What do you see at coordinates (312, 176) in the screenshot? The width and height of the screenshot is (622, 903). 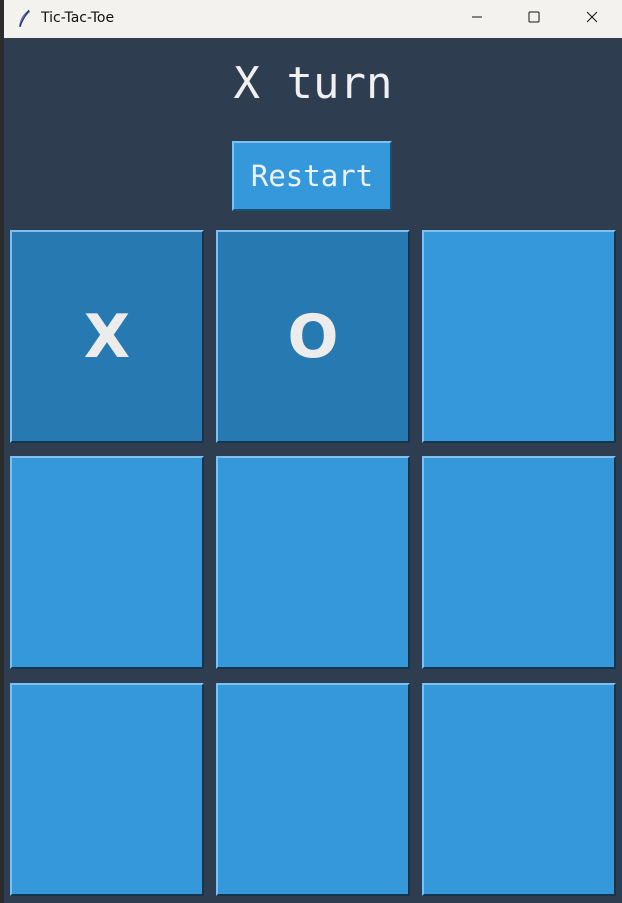 I see `restart-button: Restart` at bounding box center [312, 176].